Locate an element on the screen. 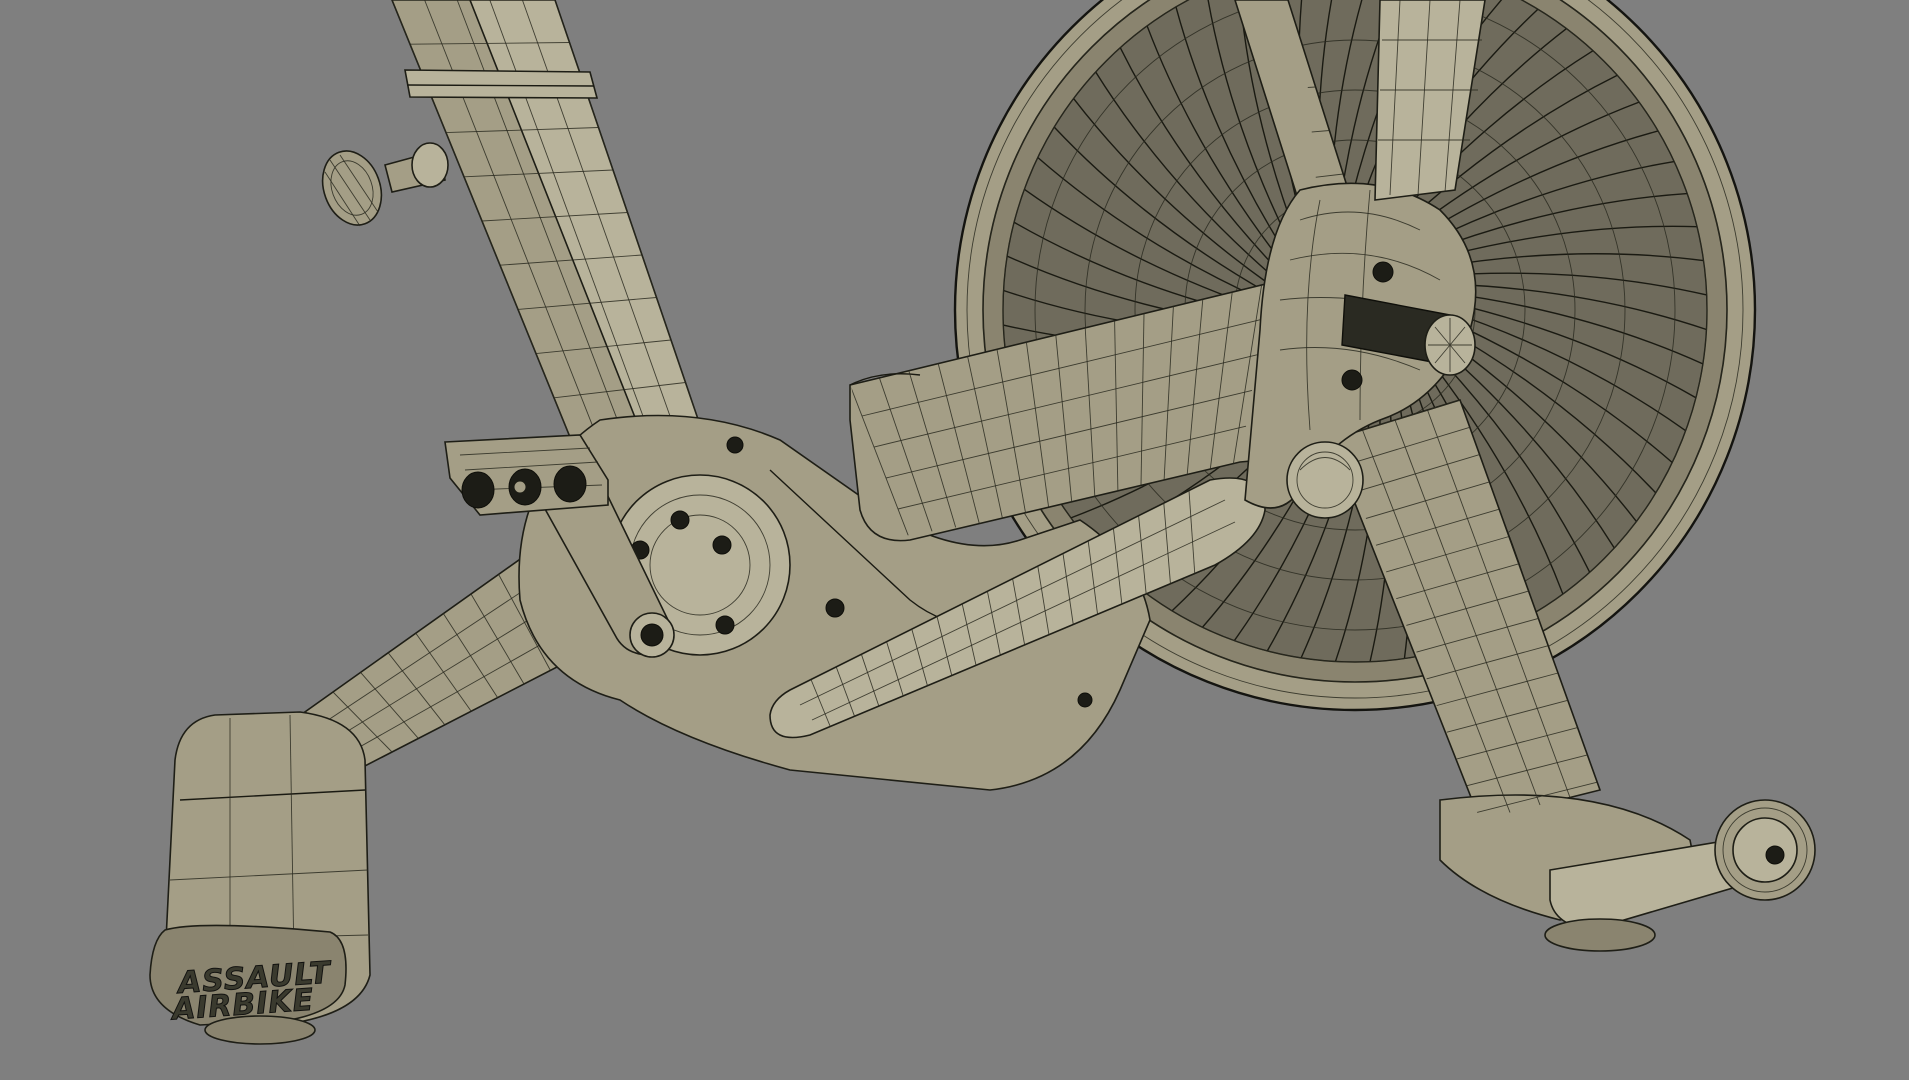 The image size is (1909, 1080). pedal is located at coordinates (526, 475).